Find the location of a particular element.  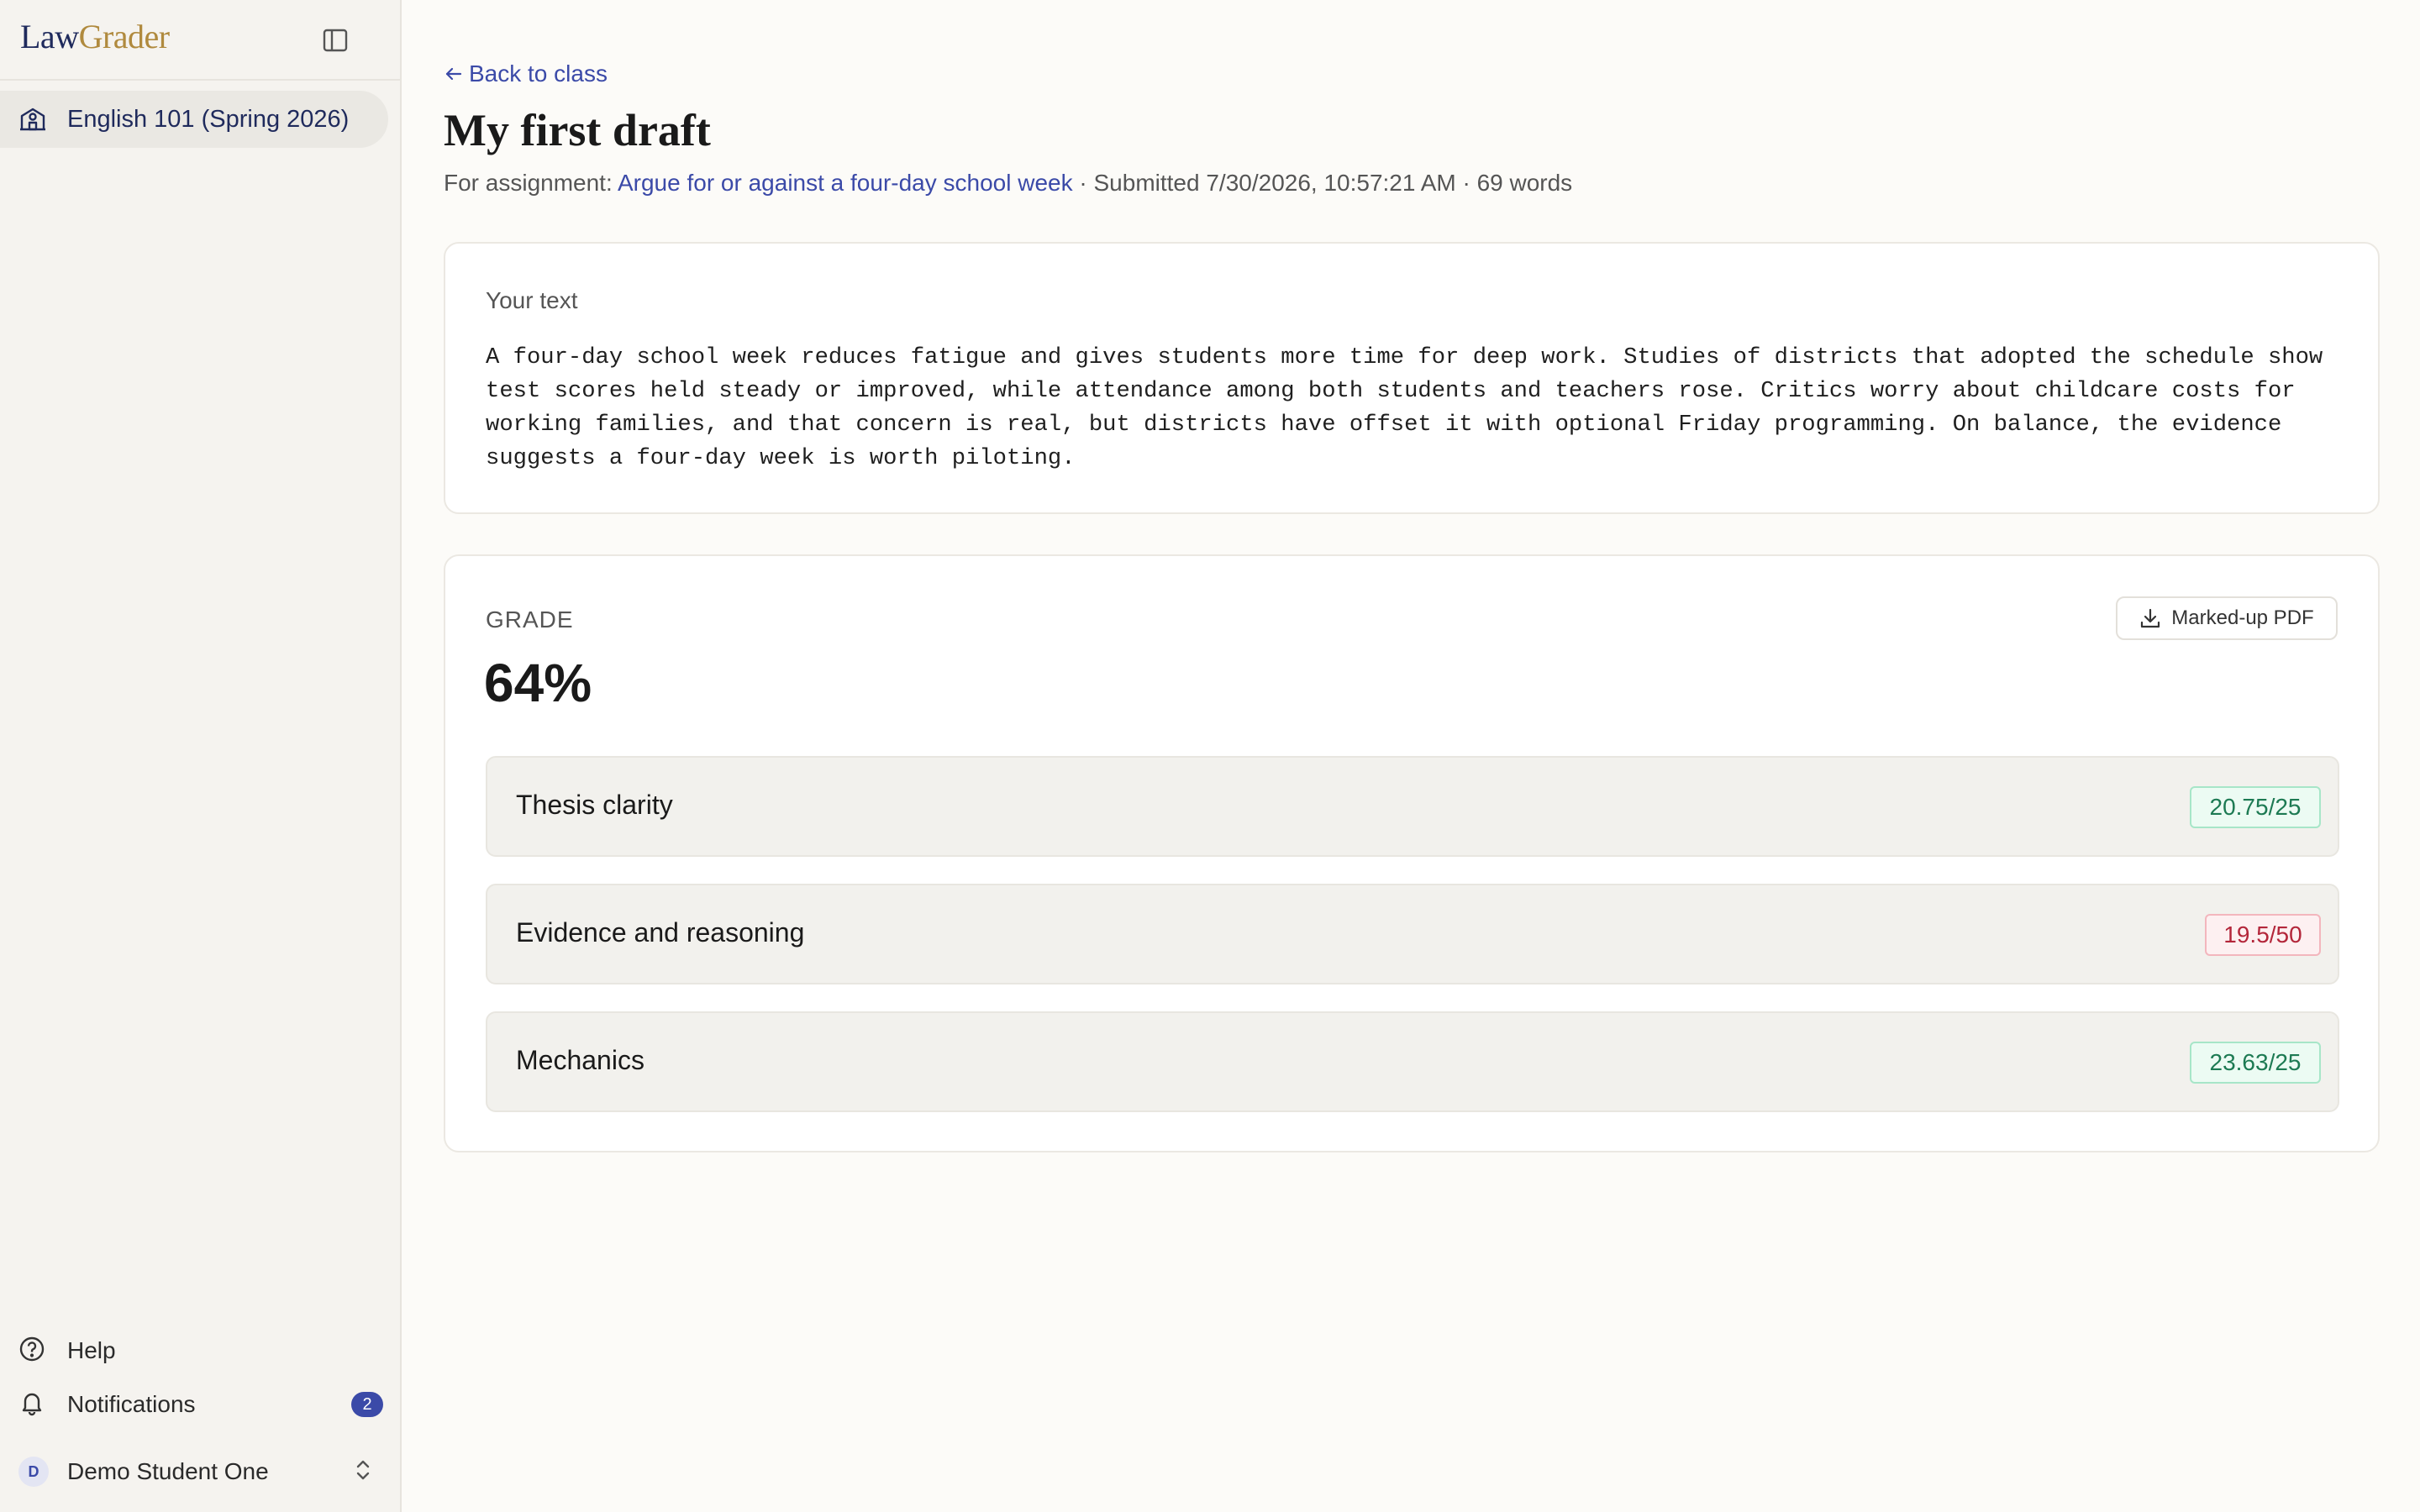

back-link-label: Back to class is located at coordinates (538, 73).